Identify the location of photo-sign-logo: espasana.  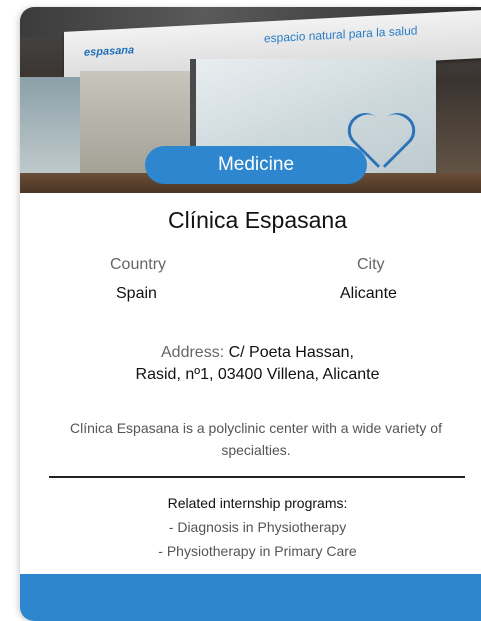
(109, 51).